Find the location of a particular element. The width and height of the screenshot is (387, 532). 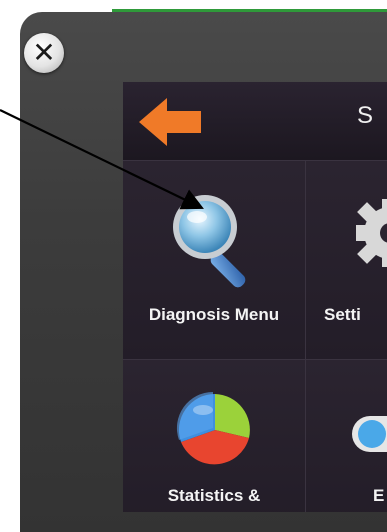

callout-arrow is located at coordinates (102, 159).